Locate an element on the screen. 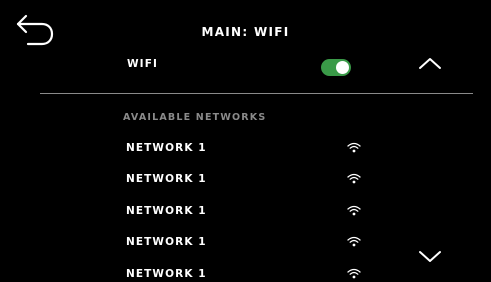 The width and height of the screenshot is (491, 282). scroll-down-button is located at coordinates (430, 256).